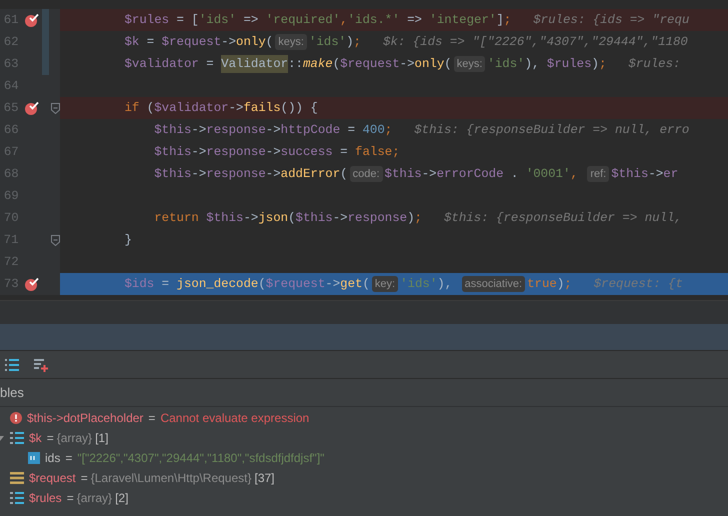 This screenshot has height=516, width=728. I want to click on numbered-list-icon, so click(12, 365).